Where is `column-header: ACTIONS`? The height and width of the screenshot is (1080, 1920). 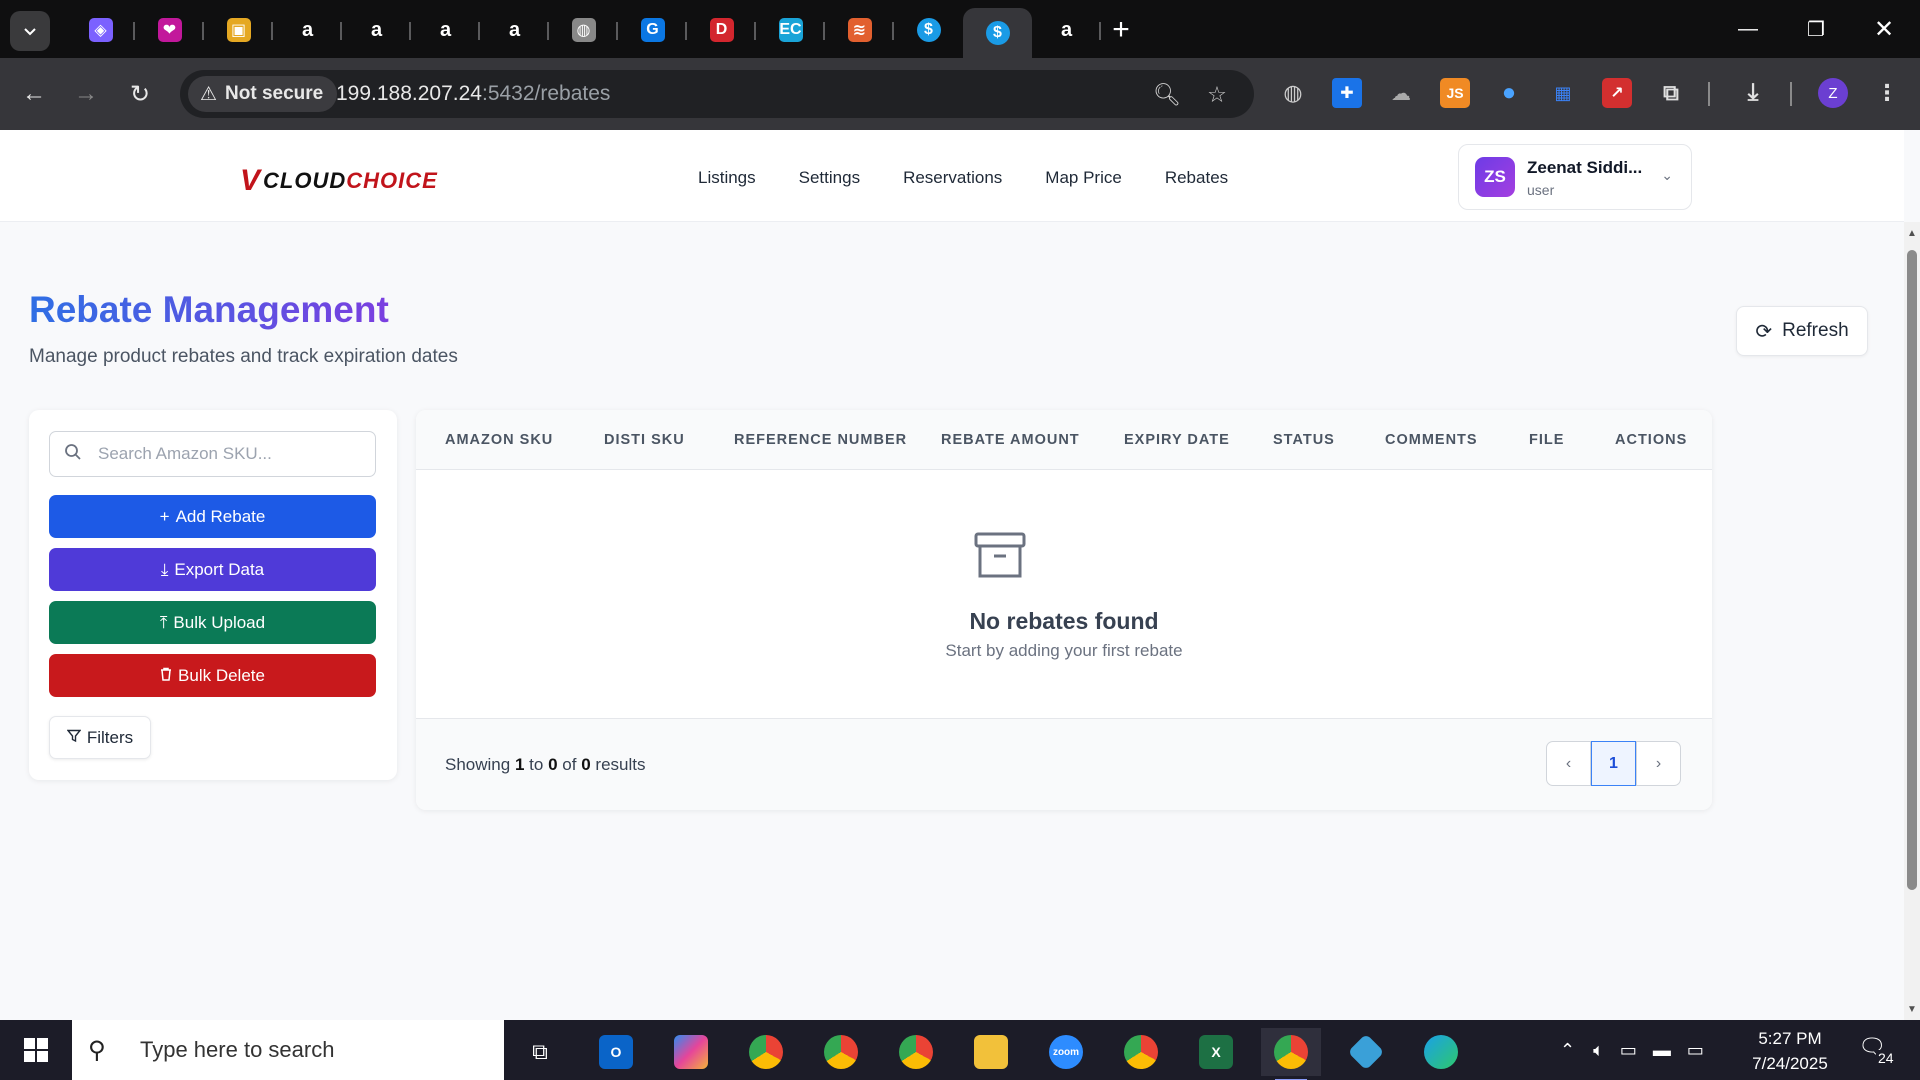
column-header: ACTIONS is located at coordinates (1651, 440).